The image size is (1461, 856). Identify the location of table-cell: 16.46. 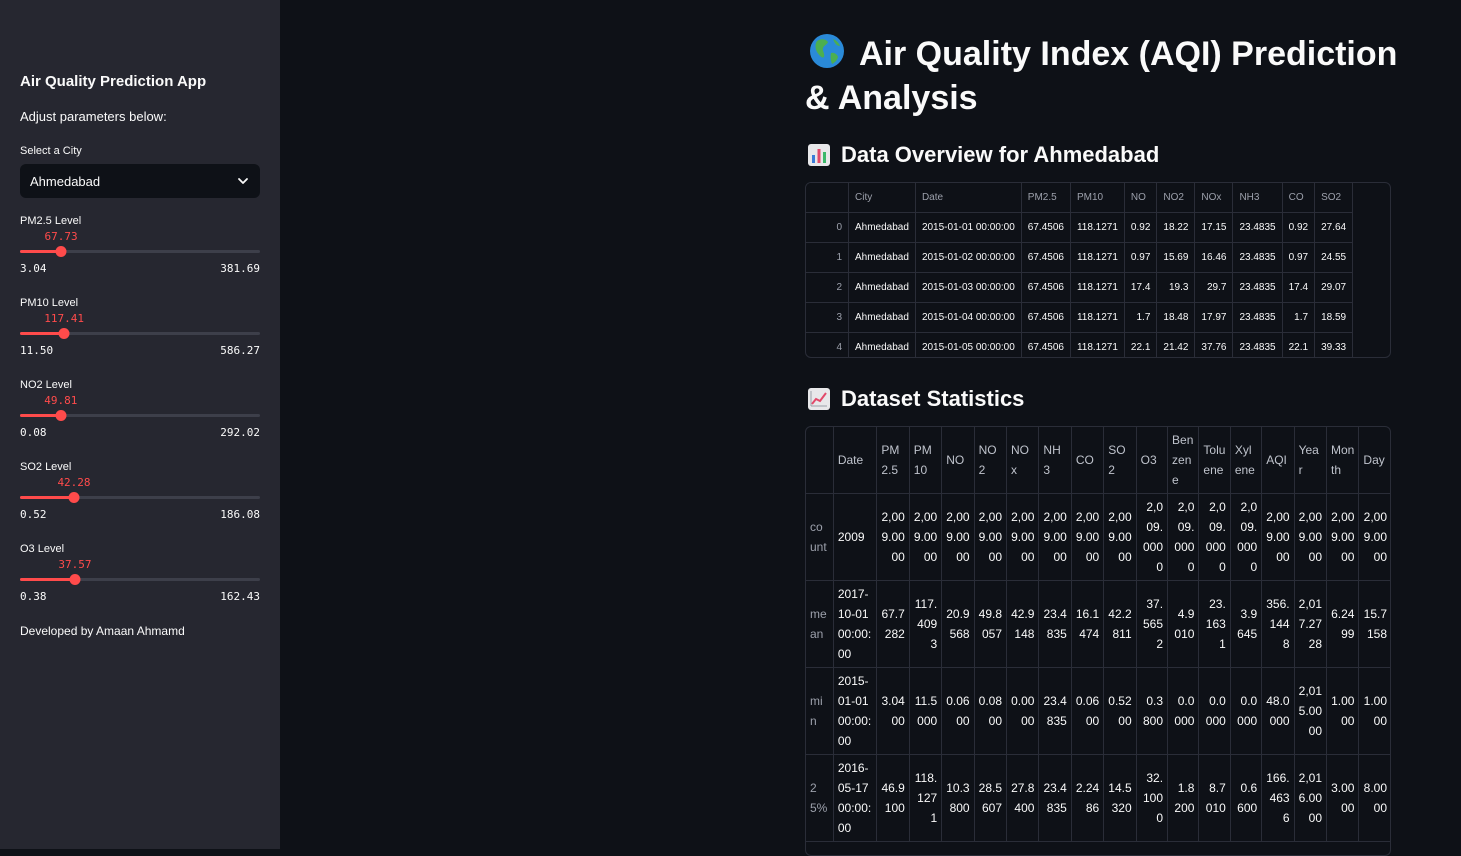
(1214, 257).